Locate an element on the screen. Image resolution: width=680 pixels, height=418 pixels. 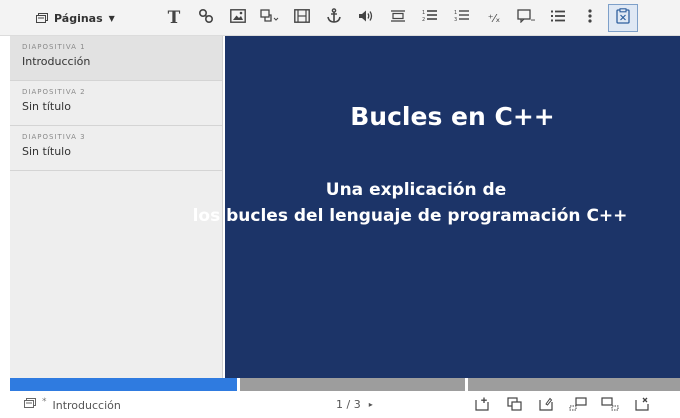
comment-icon is located at coordinates (526, 18).